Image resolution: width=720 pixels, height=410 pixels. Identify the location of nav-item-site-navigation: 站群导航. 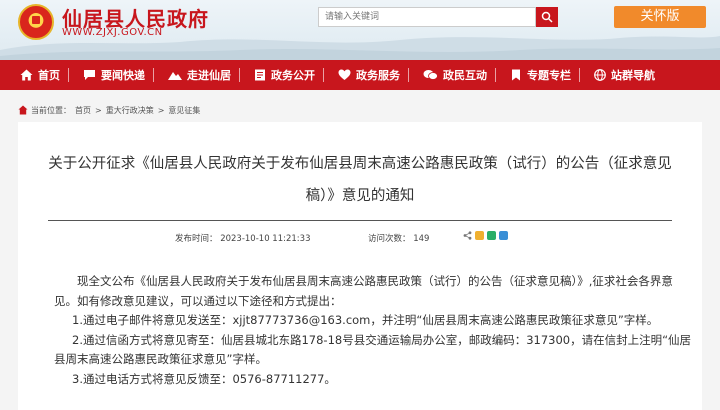
(617, 75).